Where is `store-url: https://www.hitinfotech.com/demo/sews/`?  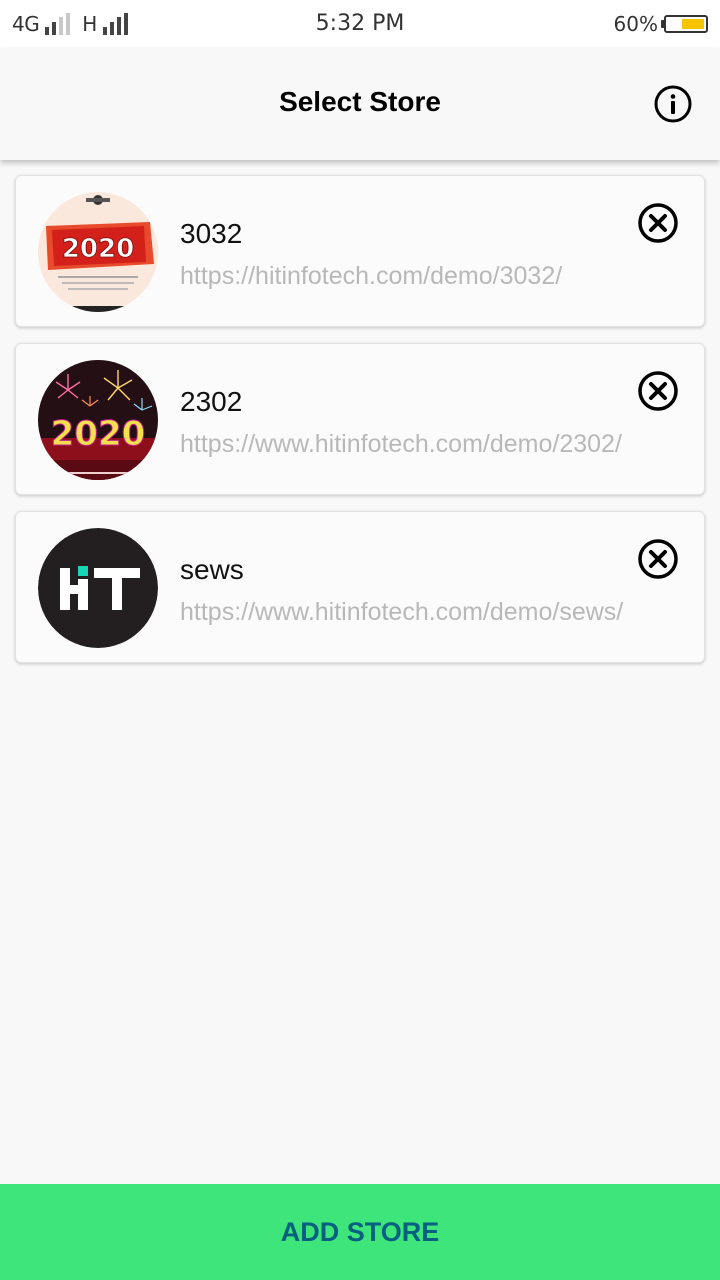 store-url: https://www.hitinfotech.com/demo/sews/ is located at coordinates (402, 612).